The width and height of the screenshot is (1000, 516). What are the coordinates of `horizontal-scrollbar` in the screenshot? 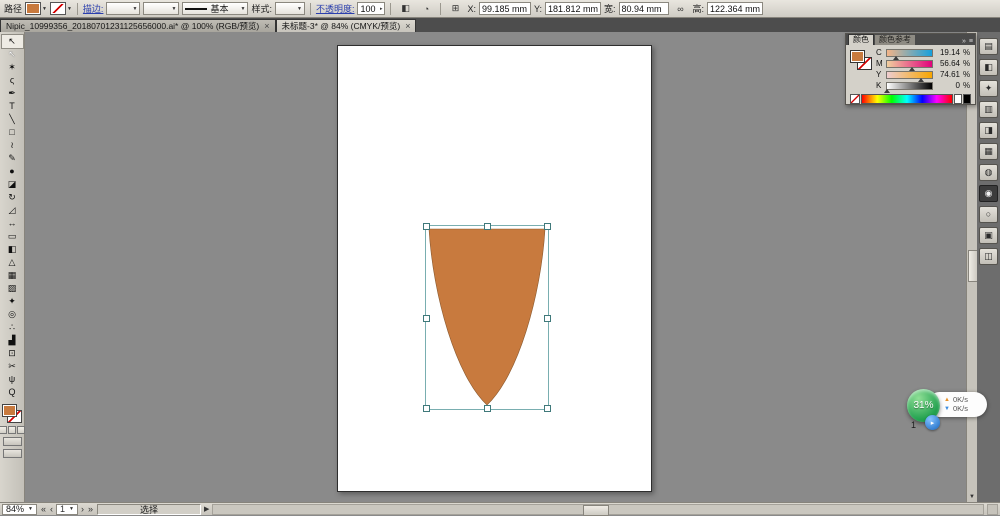 It's located at (598, 509).